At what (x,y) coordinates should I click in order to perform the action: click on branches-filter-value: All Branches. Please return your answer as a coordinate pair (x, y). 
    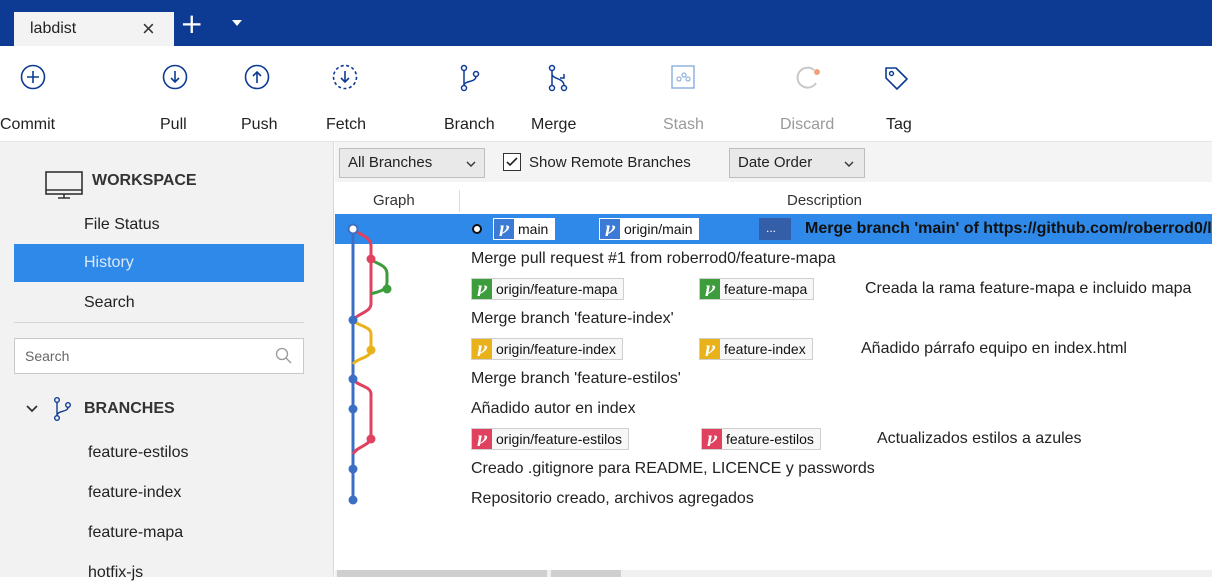
    Looking at the image, I should click on (390, 162).